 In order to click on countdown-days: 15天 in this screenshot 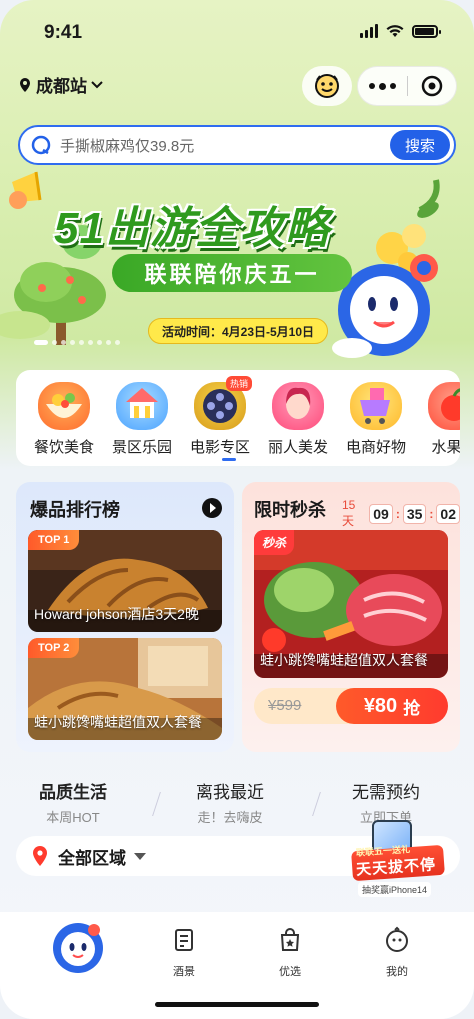, I will do `click(349, 513)`.